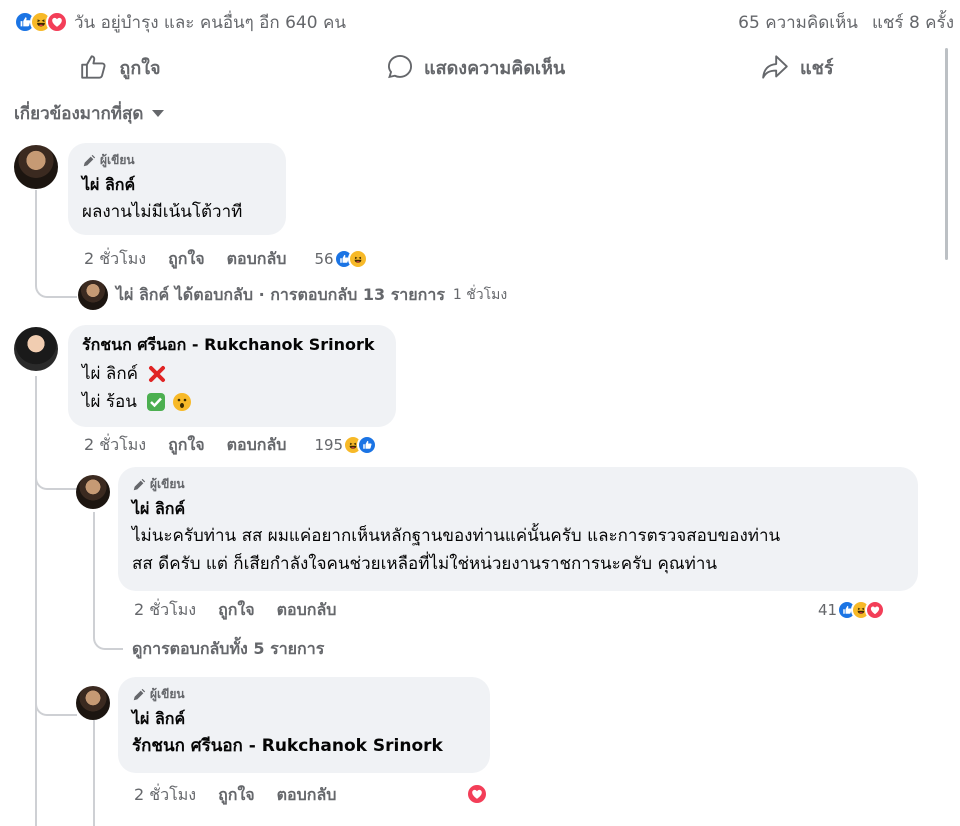 Image resolution: width=960 pixels, height=826 pixels. I want to click on comment-bubble: ผู้เขียน ไผ่ ลิกค์ ผลงานไม่มีเน้นโต้วาที, so click(177, 189).